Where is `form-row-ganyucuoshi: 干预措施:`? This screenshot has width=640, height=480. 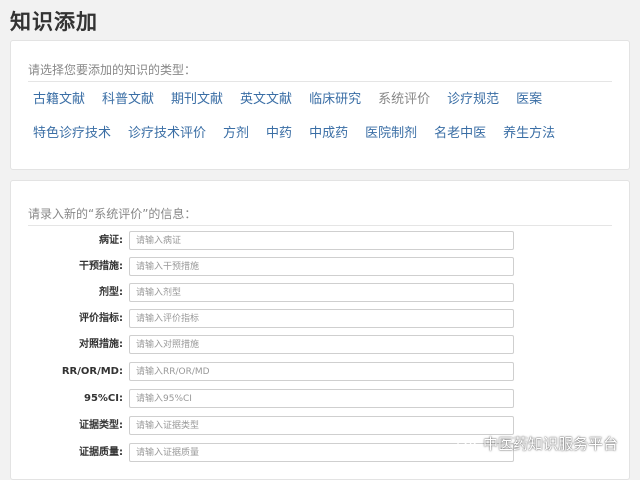
form-row-ganyucuoshi: 干预措施: is located at coordinates (321, 267).